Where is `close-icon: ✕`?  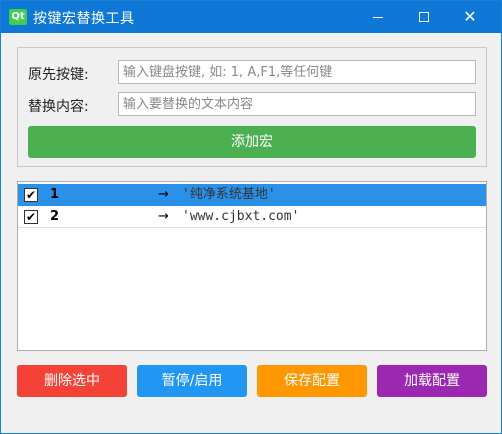 close-icon: ✕ is located at coordinates (470, 16).